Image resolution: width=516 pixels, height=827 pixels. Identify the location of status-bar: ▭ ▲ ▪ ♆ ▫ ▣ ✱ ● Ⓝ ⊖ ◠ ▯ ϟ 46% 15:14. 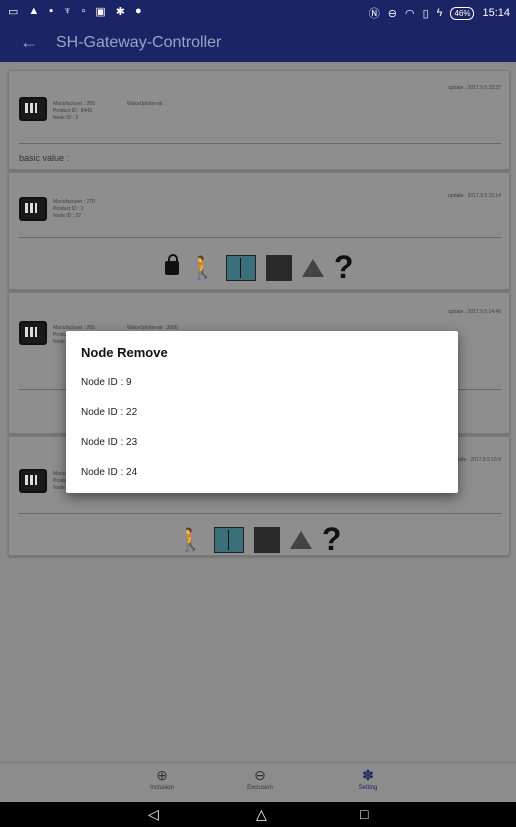
(258, 12).